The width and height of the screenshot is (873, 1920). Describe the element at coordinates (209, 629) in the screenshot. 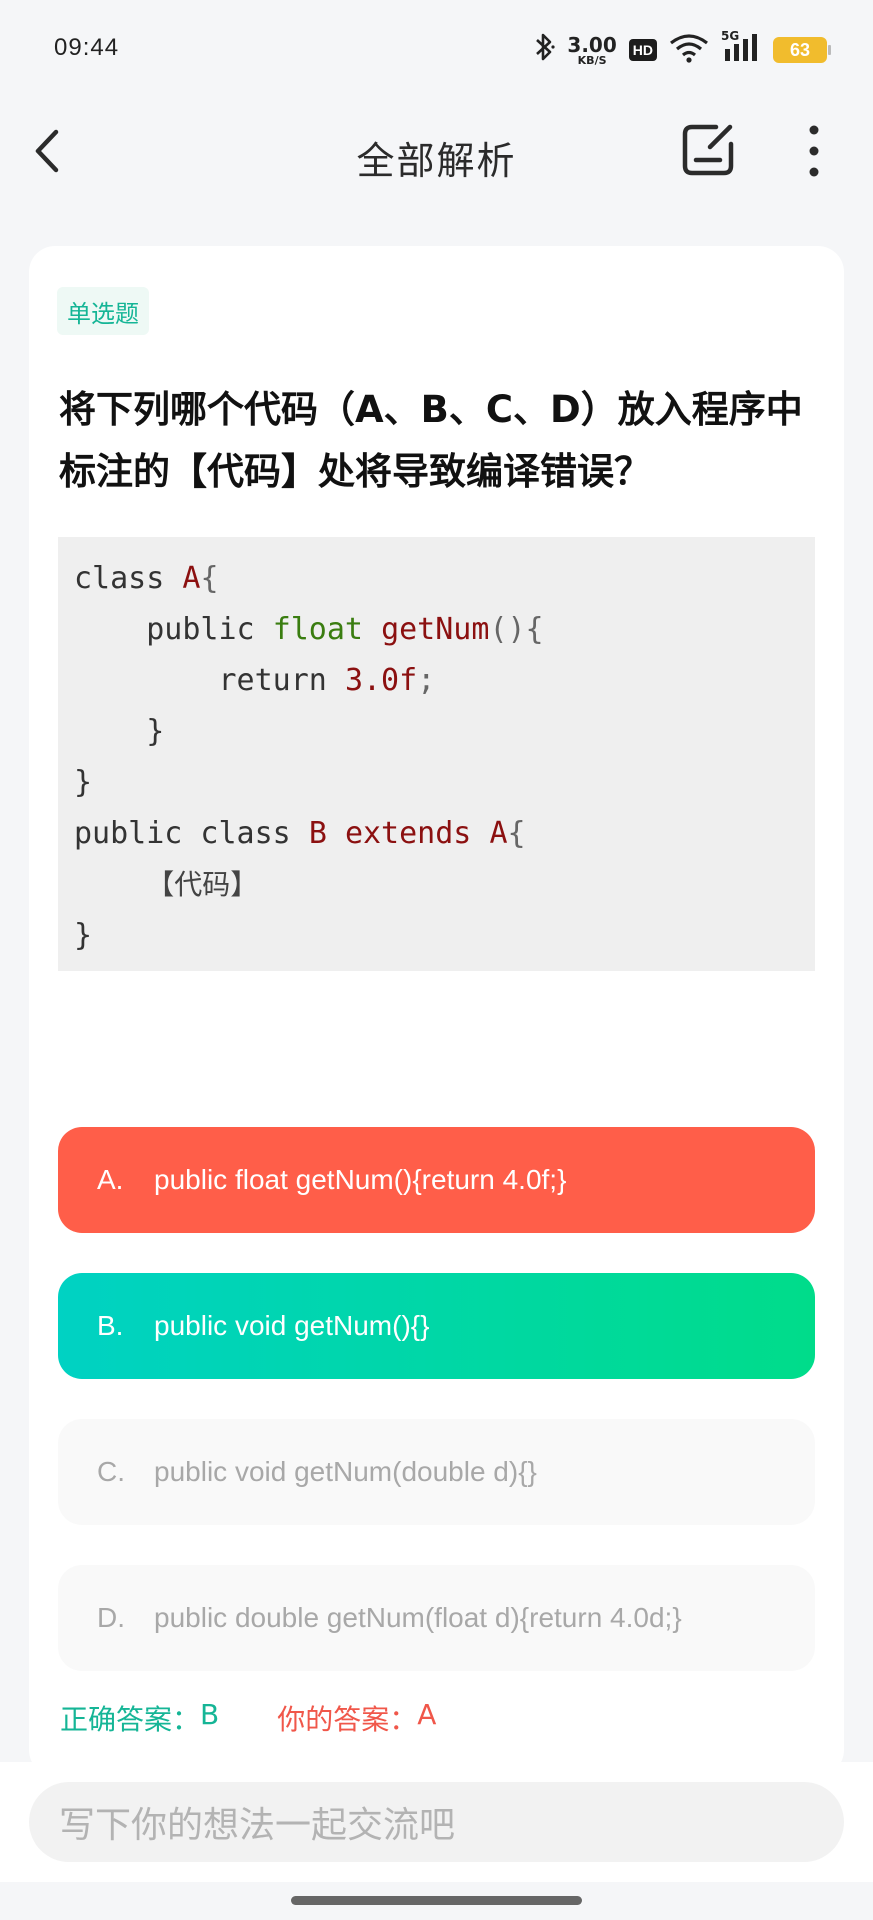

I see `code-keyword: public` at that location.